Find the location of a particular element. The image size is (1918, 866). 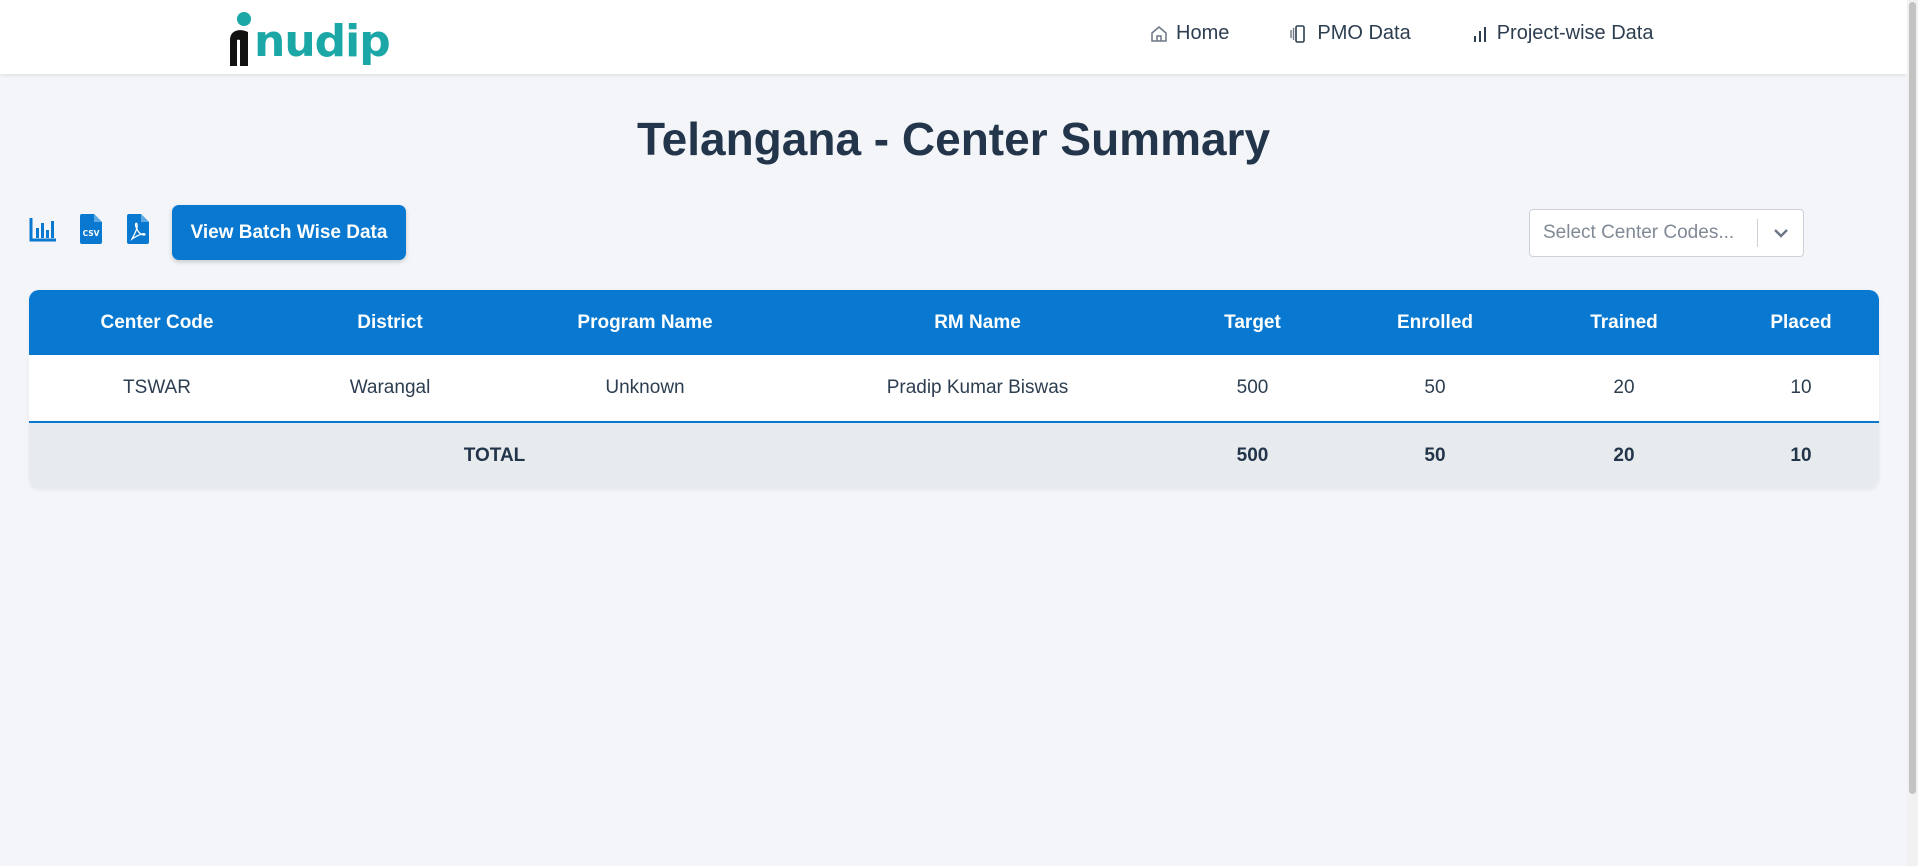

brand-logo: nudip is located at coordinates (308, 37).